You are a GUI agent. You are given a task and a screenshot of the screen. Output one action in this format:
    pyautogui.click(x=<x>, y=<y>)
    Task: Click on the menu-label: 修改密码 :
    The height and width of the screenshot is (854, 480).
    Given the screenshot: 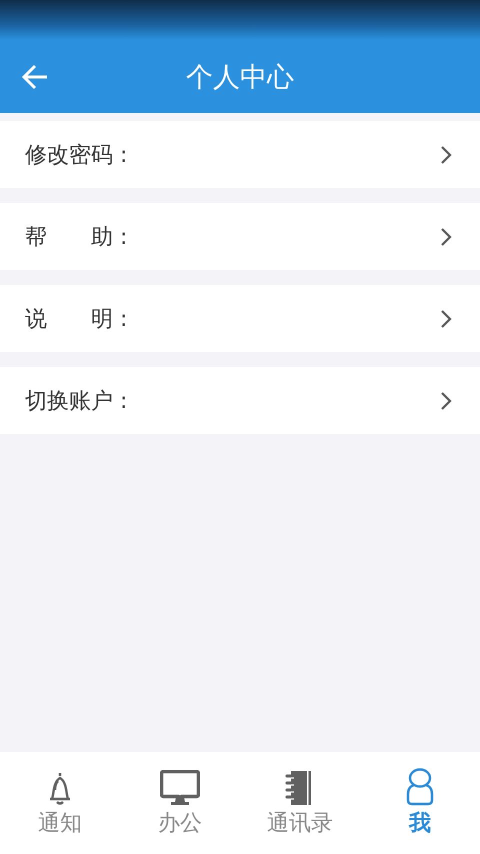 What is the action you would take?
    pyautogui.click(x=76, y=156)
    